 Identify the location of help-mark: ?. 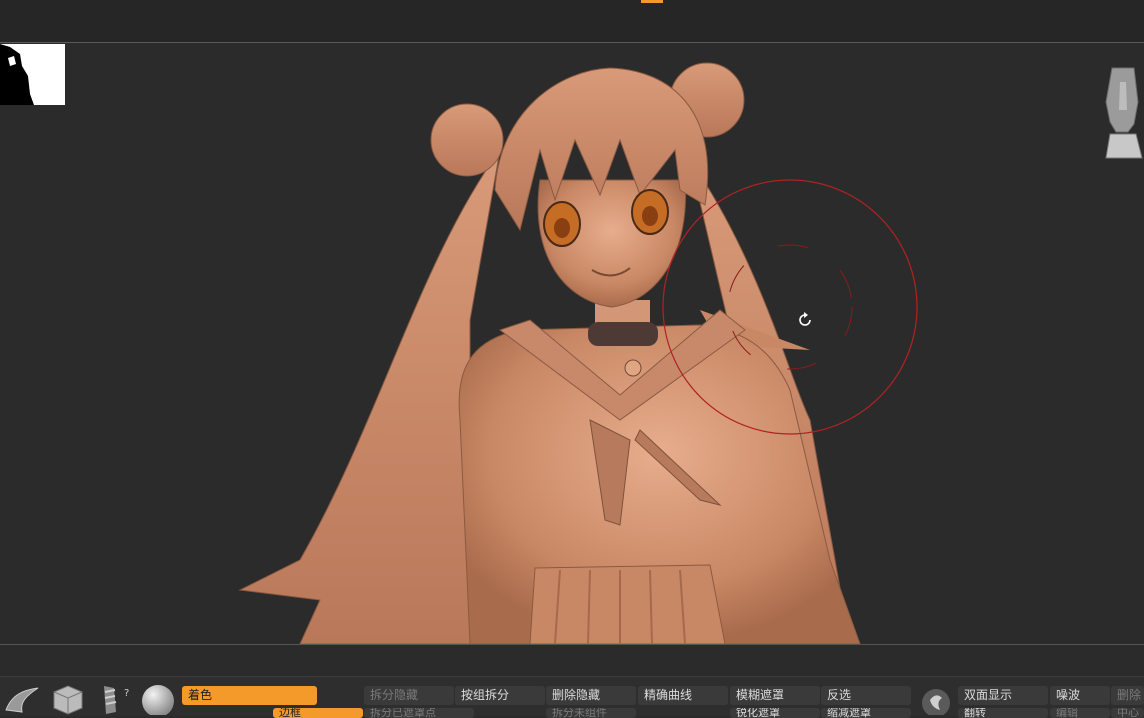
(126, 693).